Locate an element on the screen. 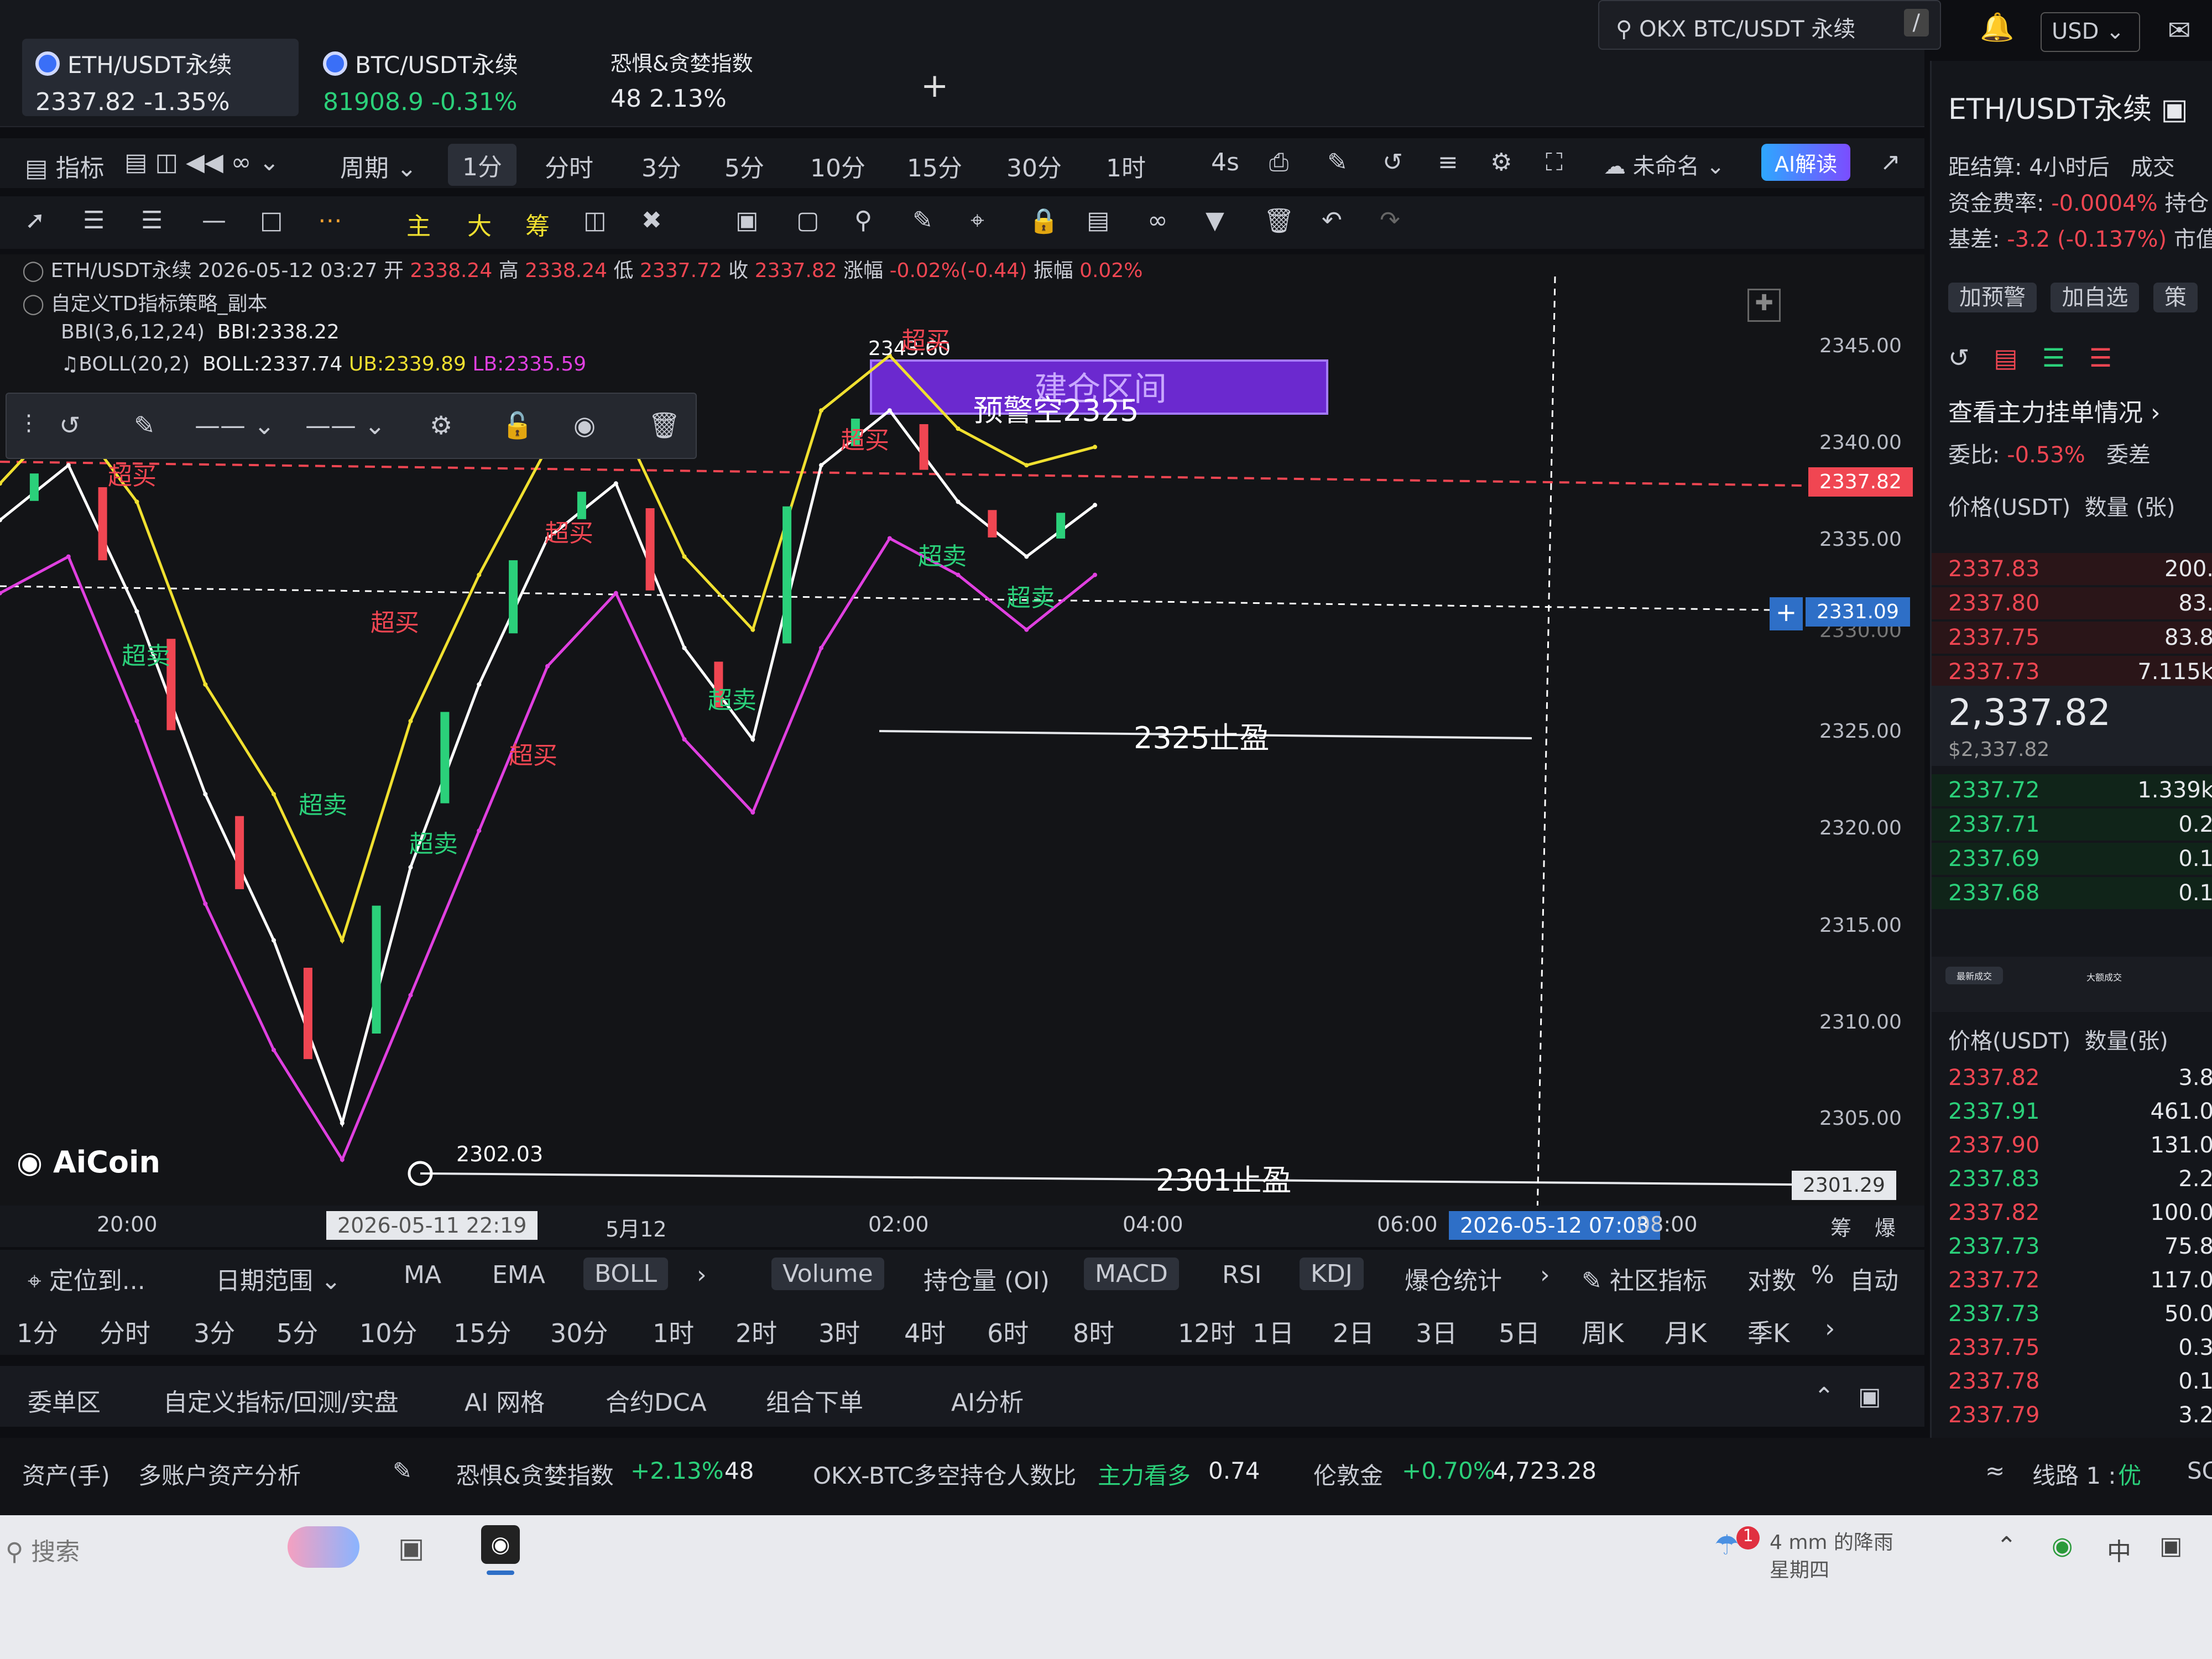 The image size is (2212, 1659). panel-tab-orders: 委单区 is located at coordinates (65, 1400).